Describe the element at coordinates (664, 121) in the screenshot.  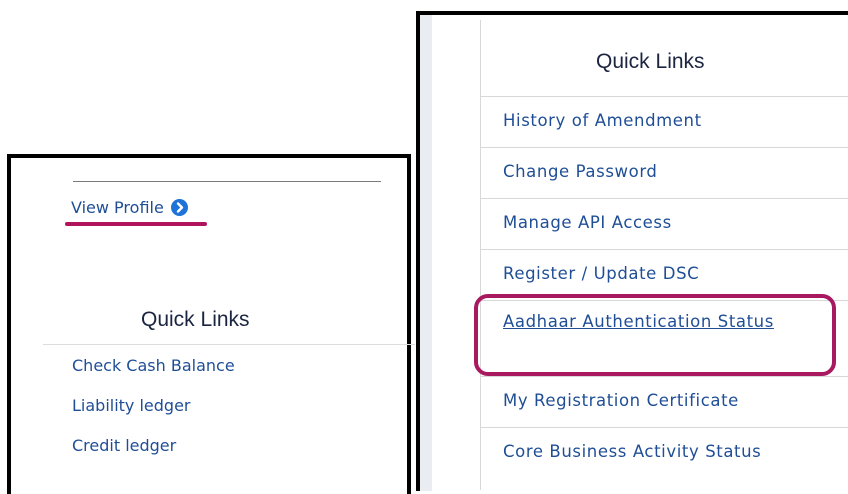
I see `history-of-amendment-link: History of Amendment` at that location.